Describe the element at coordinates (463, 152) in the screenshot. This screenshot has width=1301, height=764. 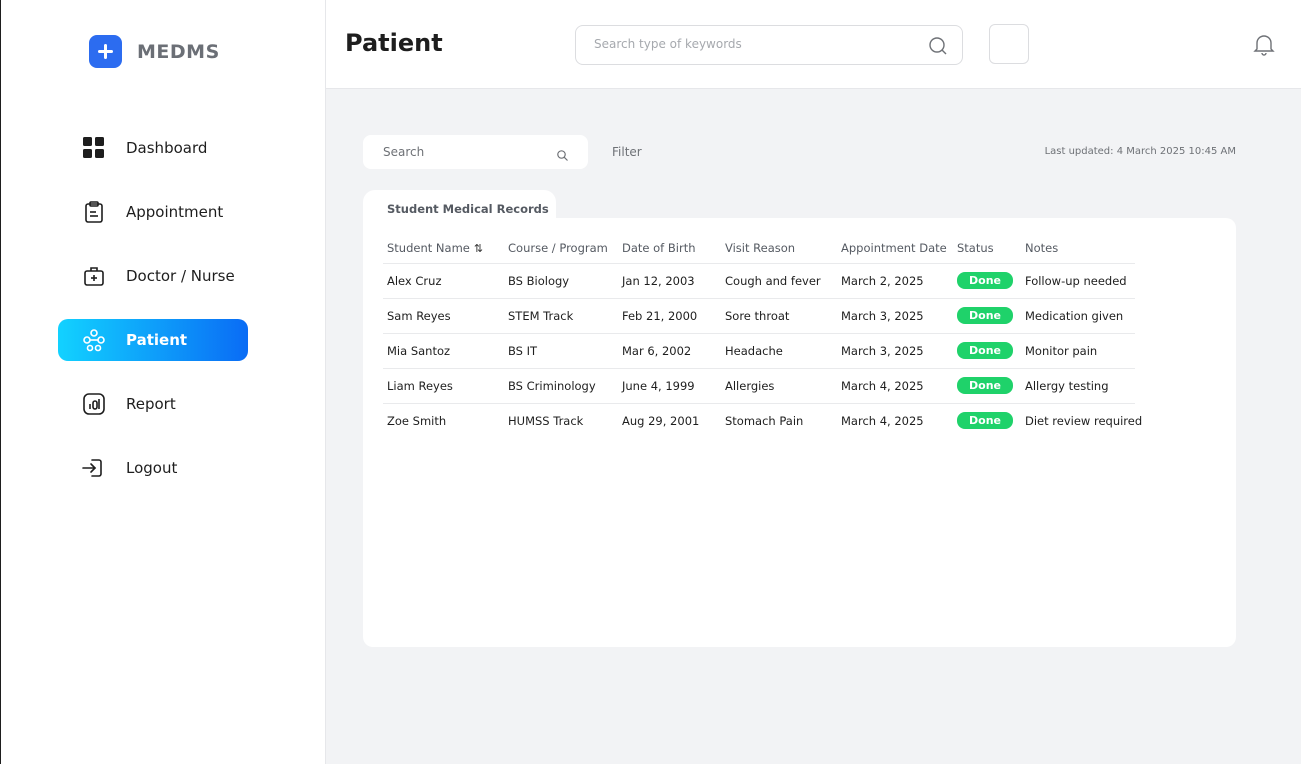
I see `records-search-input` at that location.